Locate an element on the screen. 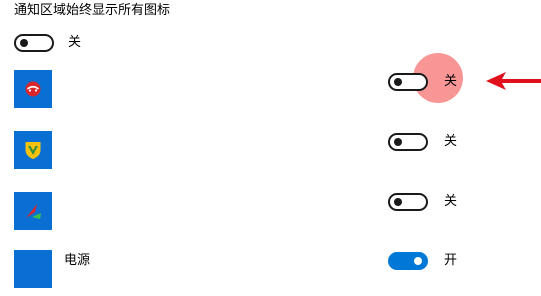 Image resolution: width=541 pixels, height=296 pixels. red-app-tray-icon is located at coordinates (33, 89).